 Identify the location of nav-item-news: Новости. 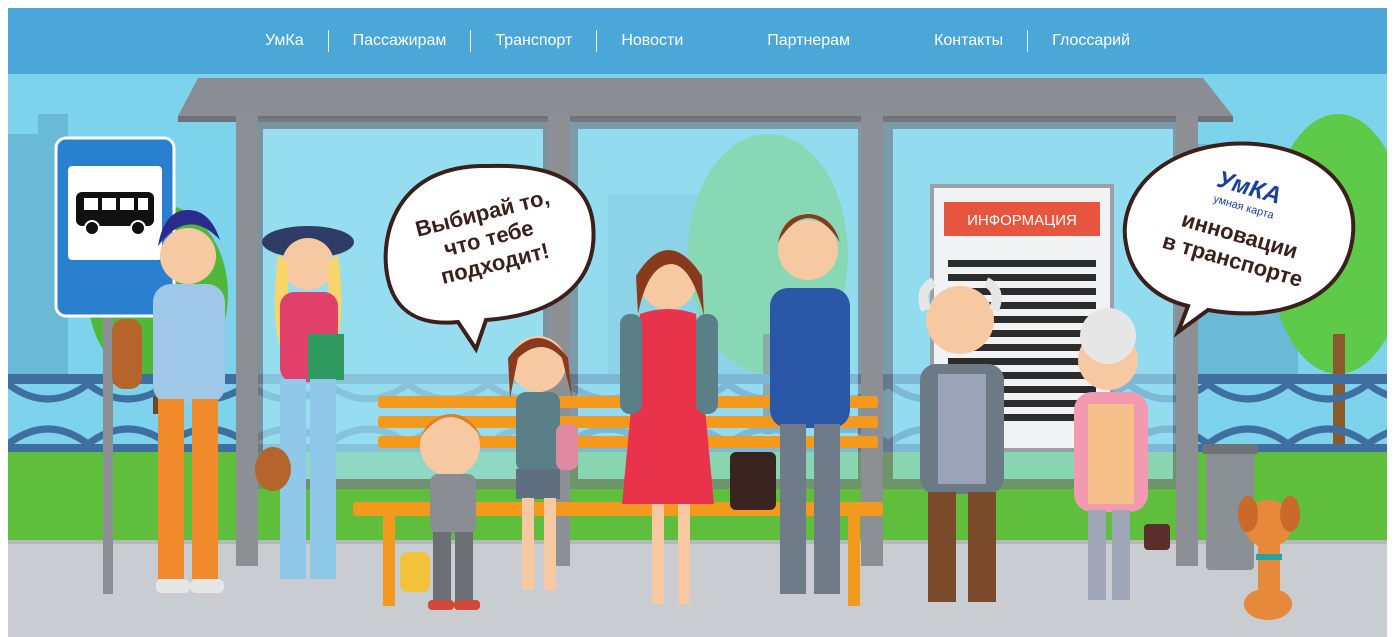
(652, 41).